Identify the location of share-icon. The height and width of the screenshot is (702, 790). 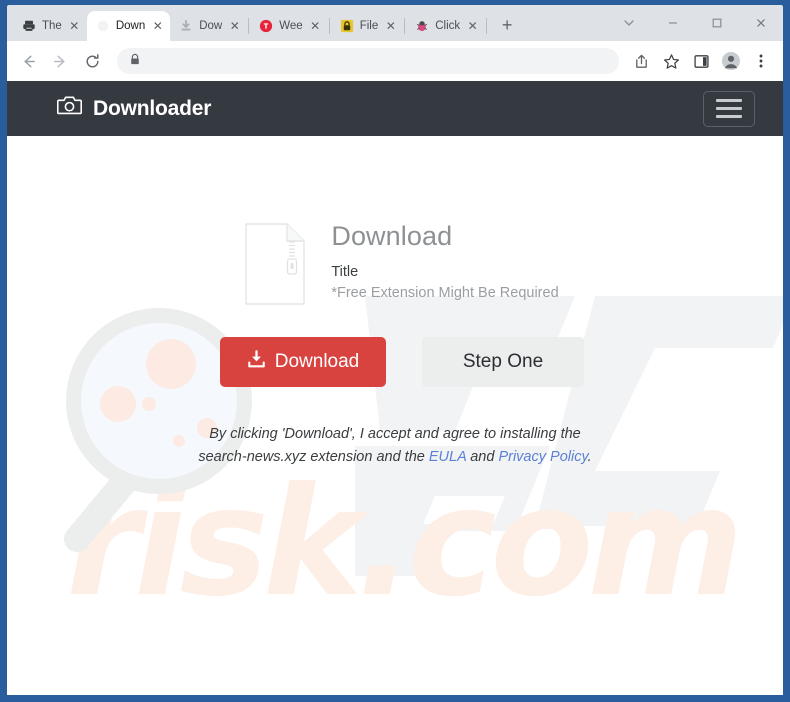
(641, 61).